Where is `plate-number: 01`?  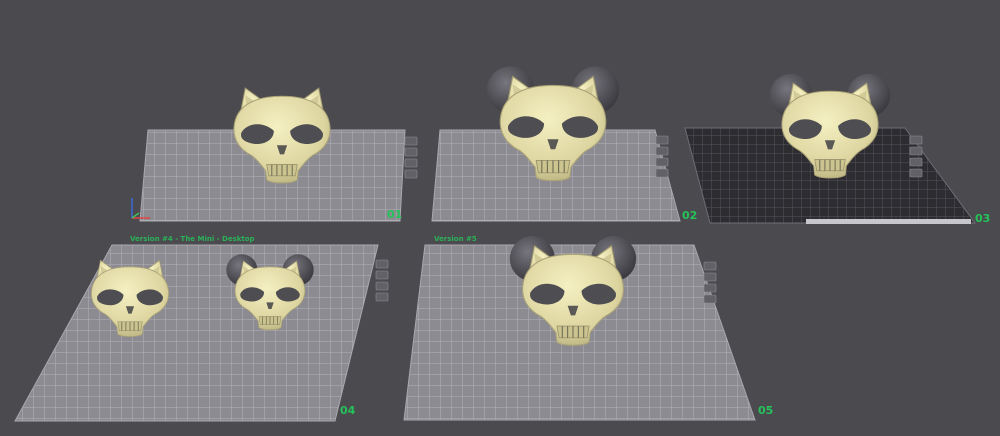 plate-number: 01 is located at coordinates (394, 214).